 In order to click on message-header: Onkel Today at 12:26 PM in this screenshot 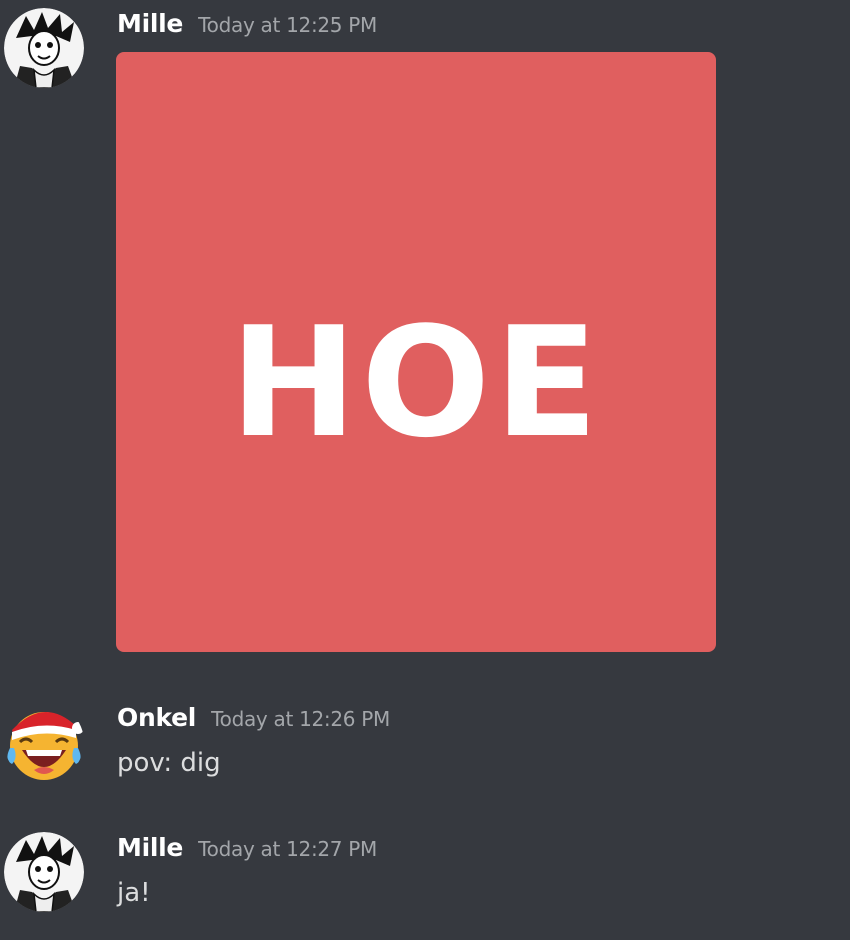, I will do `click(253, 717)`.